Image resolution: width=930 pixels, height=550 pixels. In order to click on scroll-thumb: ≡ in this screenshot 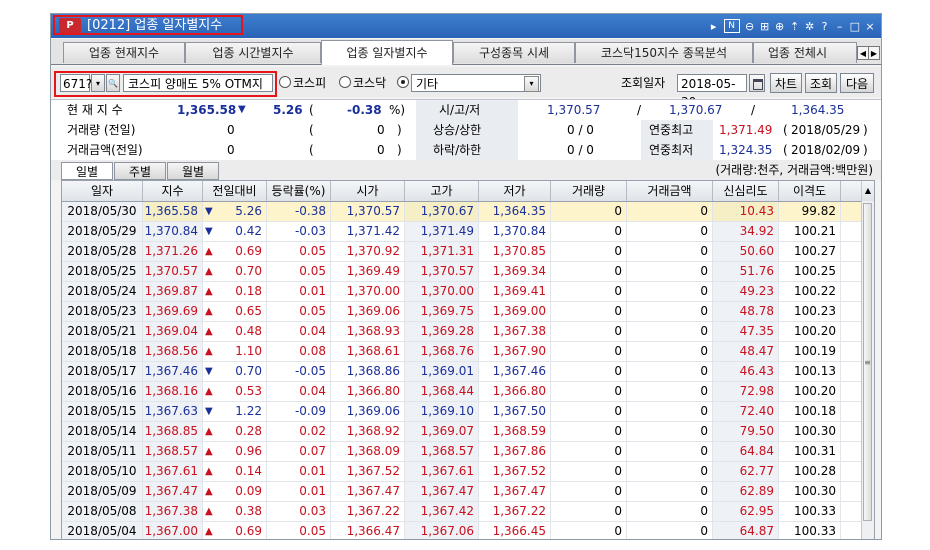, I will do `click(867, 362)`.